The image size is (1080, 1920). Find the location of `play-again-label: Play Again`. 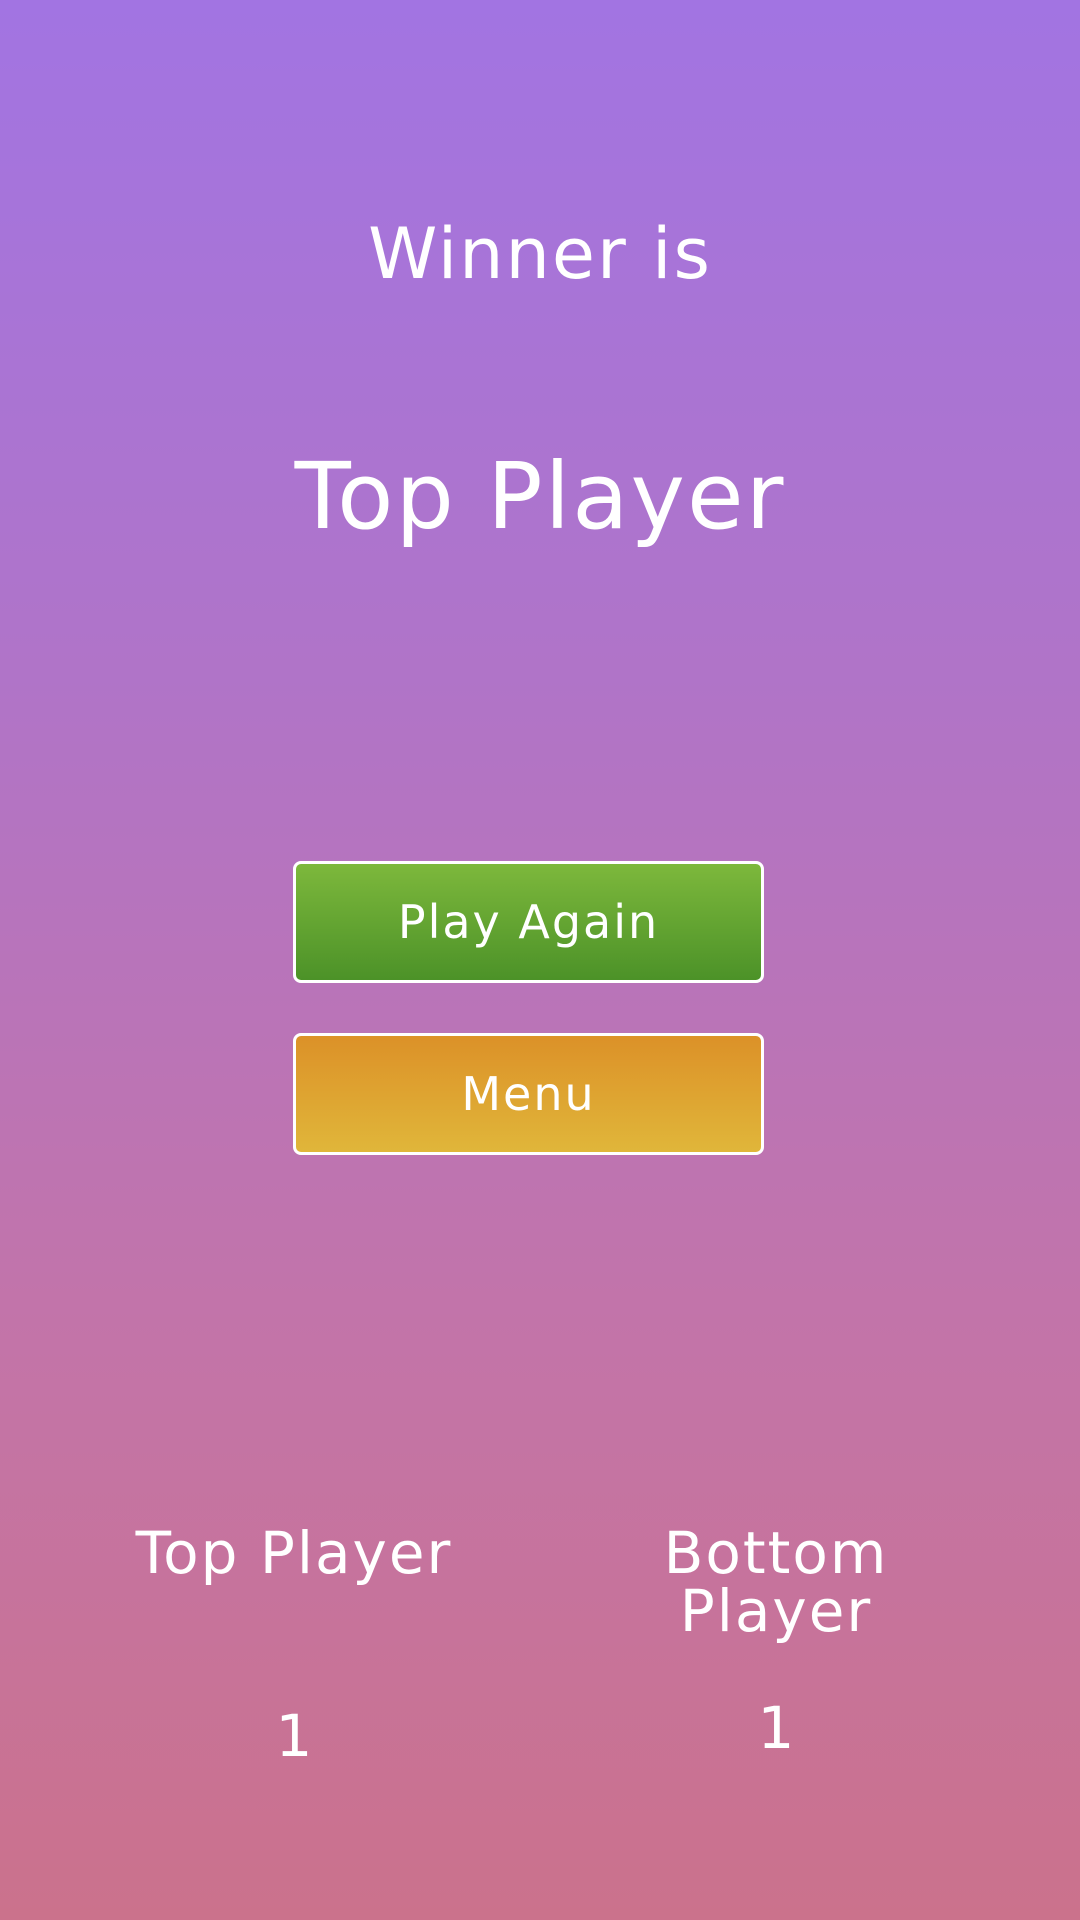

play-again-label: Play Again is located at coordinates (528, 922).